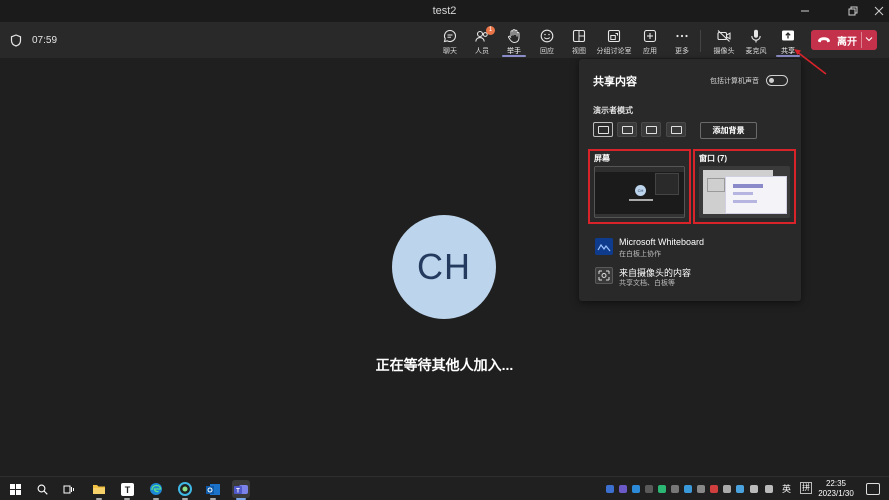  What do you see at coordinates (241, 490) in the screenshot?
I see `teams-icon: T` at bounding box center [241, 490].